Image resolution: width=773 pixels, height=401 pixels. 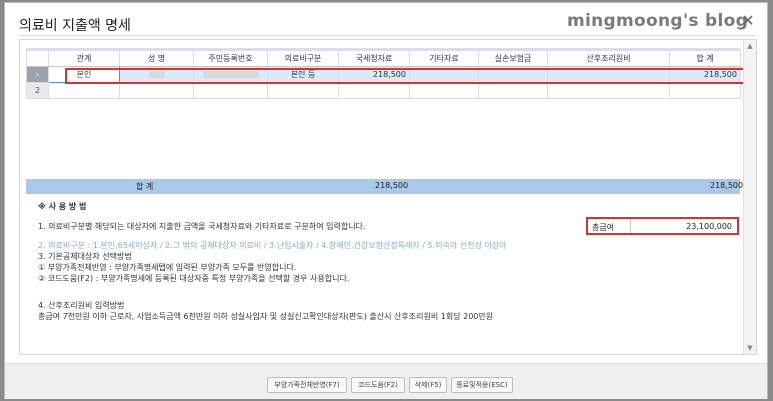 What do you see at coordinates (84, 90) in the screenshot?
I see `relation-cell` at bounding box center [84, 90].